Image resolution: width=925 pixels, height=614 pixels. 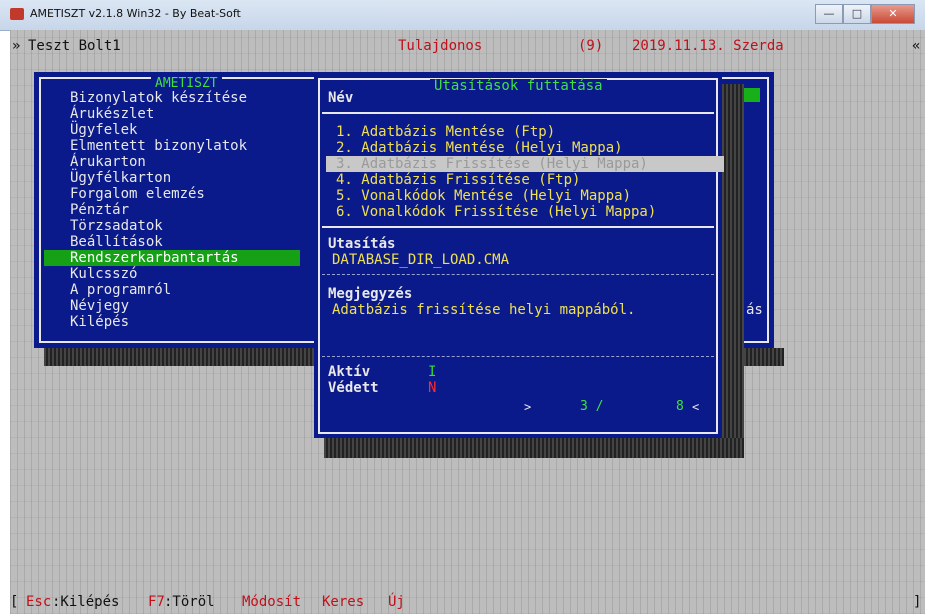 I want to click on menu-item: Árukarton, so click(x=172, y=162).